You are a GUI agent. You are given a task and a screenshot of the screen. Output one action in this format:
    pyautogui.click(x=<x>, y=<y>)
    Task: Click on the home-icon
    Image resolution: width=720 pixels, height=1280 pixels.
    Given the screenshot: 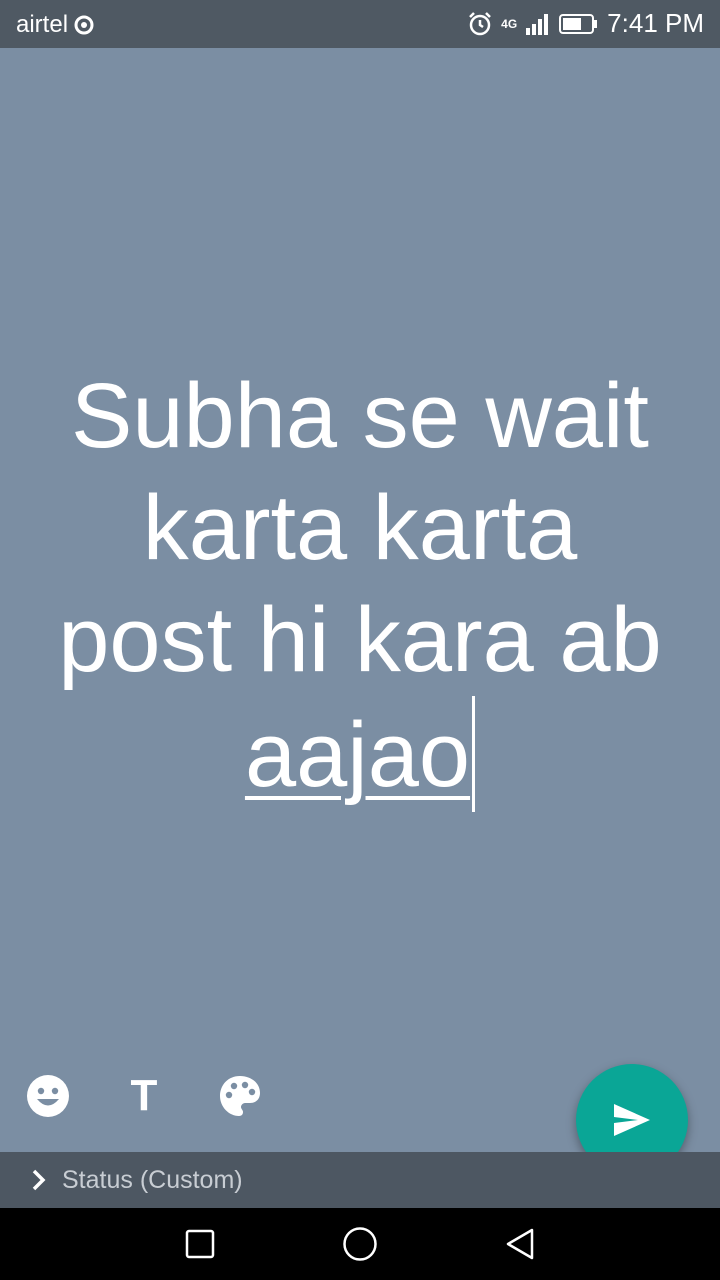 What is the action you would take?
    pyautogui.click(x=360, y=1244)
    